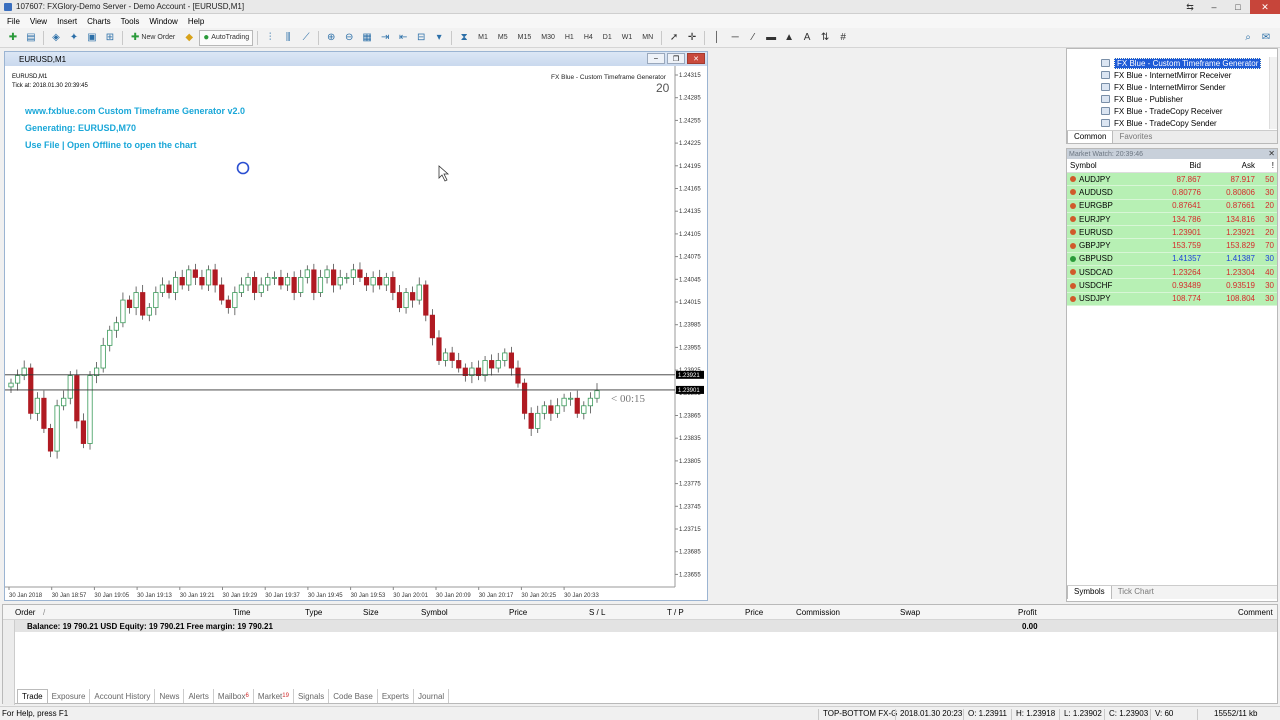 The width and height of the screenshot is (1280, 720). I want to click on indicators-icon: ⊟, so click(421, 38).